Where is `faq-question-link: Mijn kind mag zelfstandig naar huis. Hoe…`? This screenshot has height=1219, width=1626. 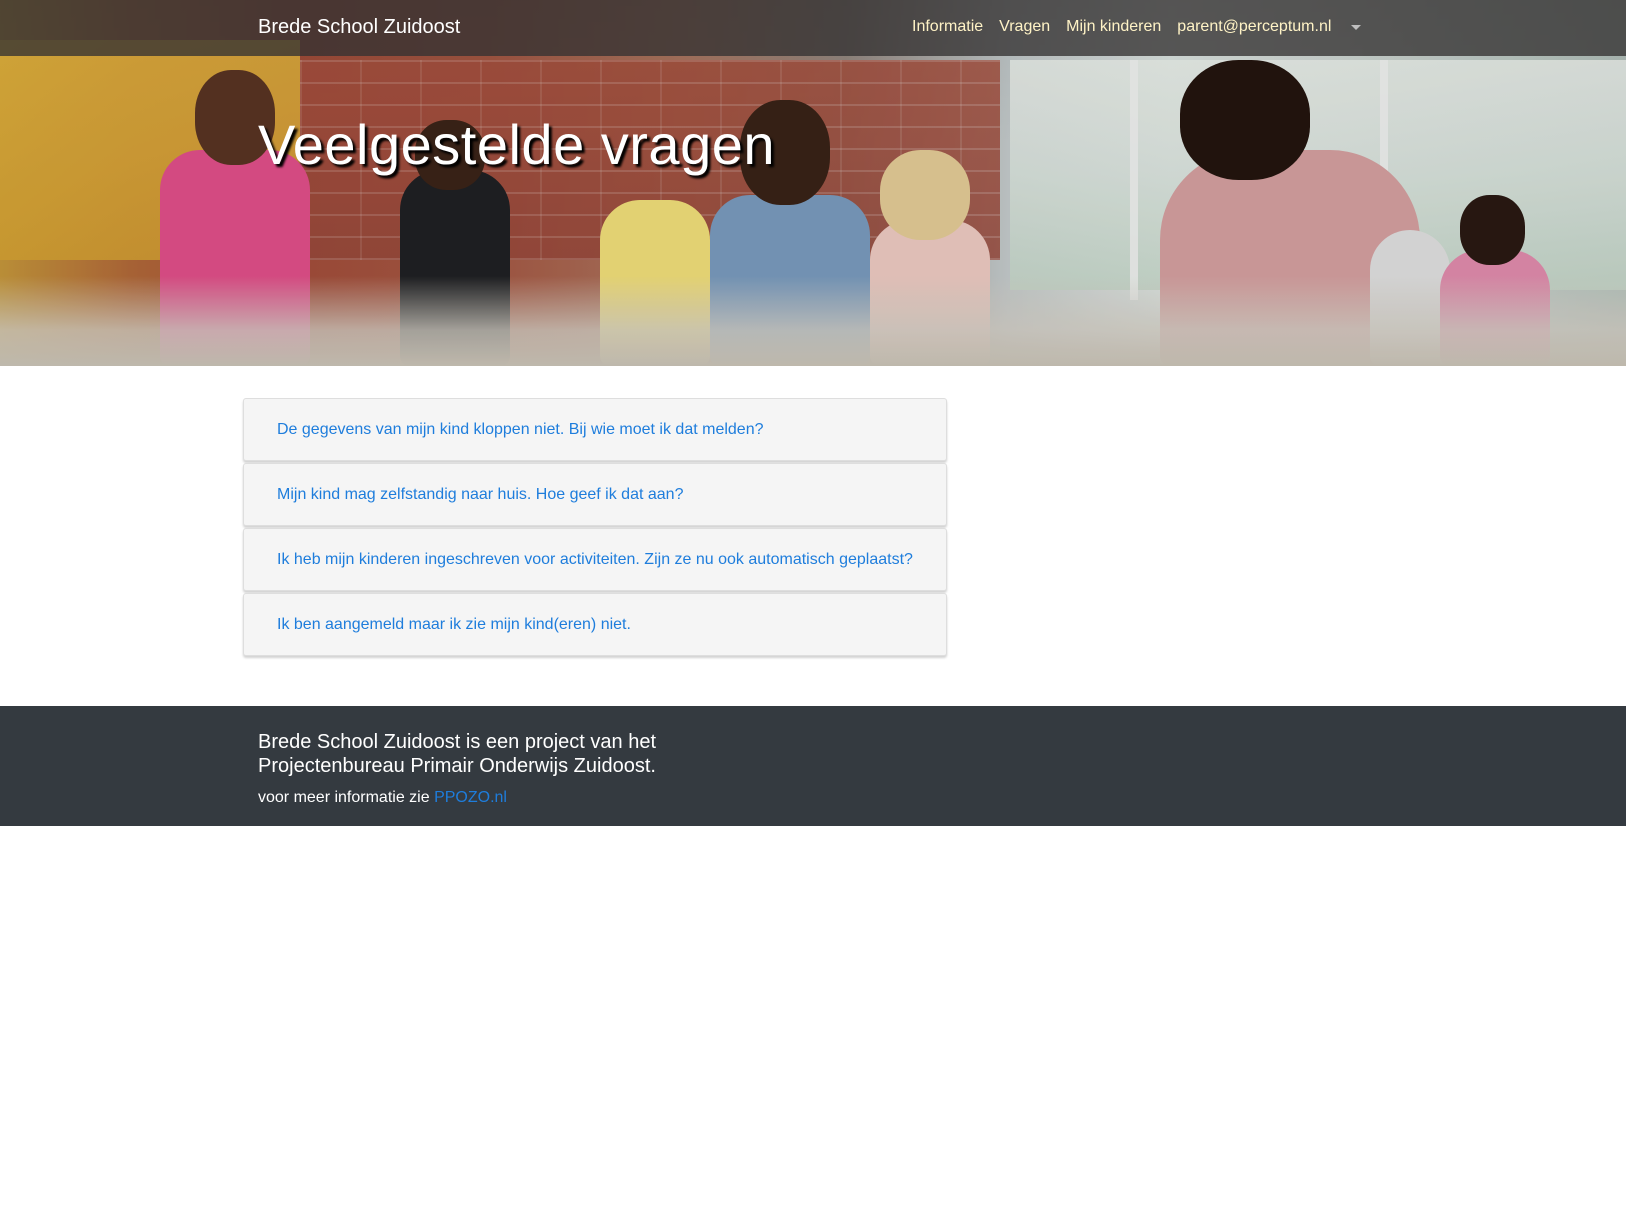 faq-question-link: Mijn kind mag zelfstandig naar huis. Hoe… is located at coordinates (480, 495).